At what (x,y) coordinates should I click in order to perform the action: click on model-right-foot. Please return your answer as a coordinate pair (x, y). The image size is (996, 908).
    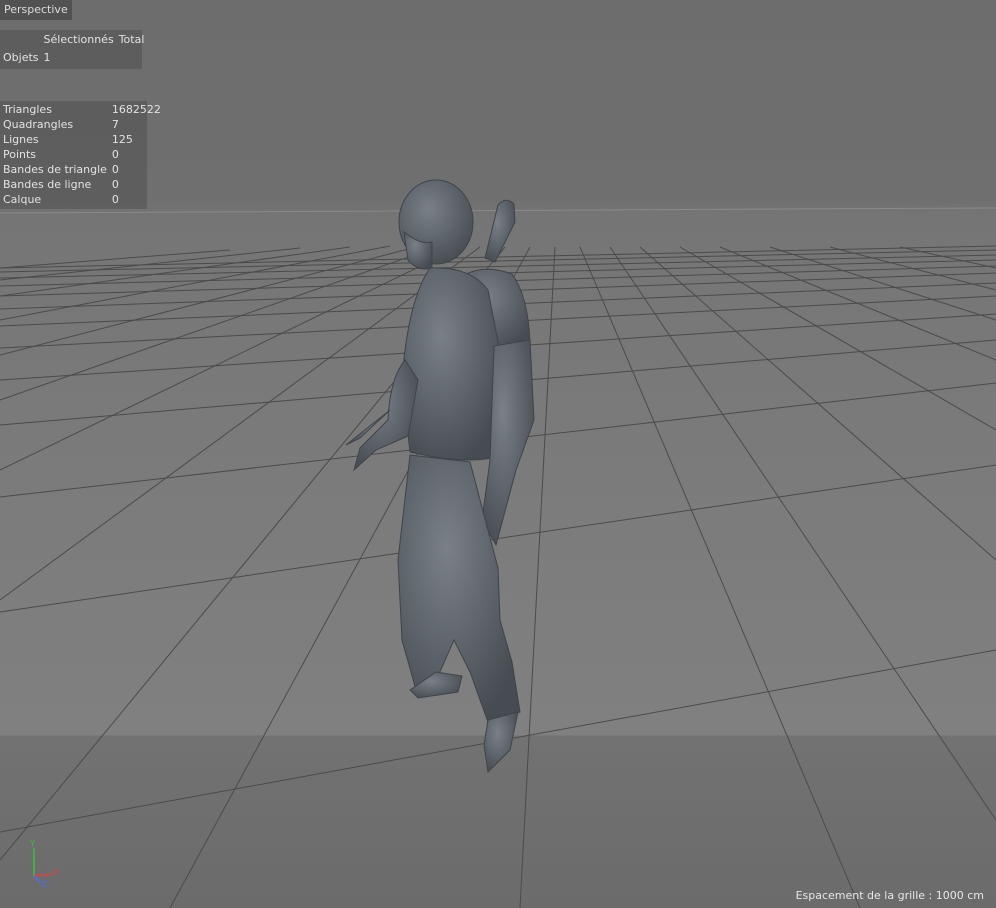
    Looking at the image, I should click on (501, 742).